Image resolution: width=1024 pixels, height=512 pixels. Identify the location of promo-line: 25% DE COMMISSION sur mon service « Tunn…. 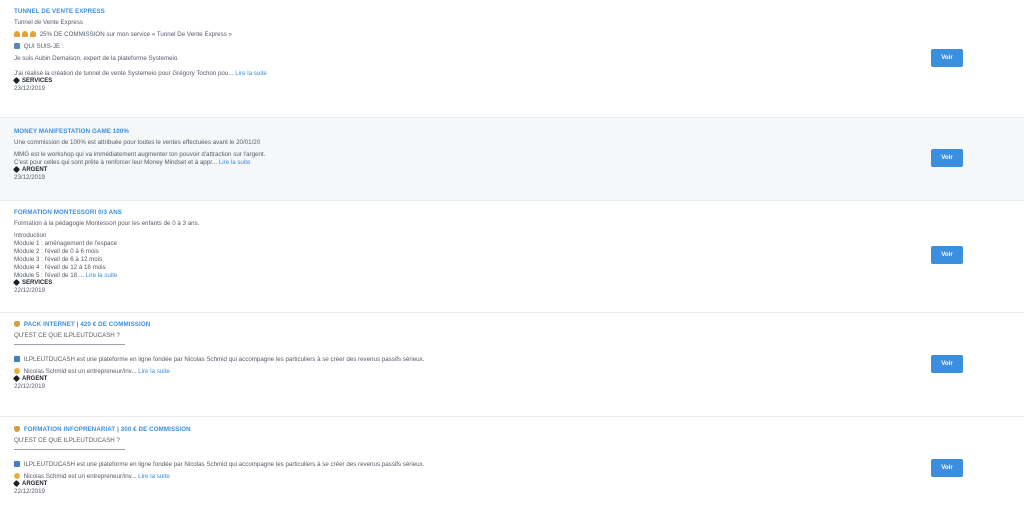
(519, 35).